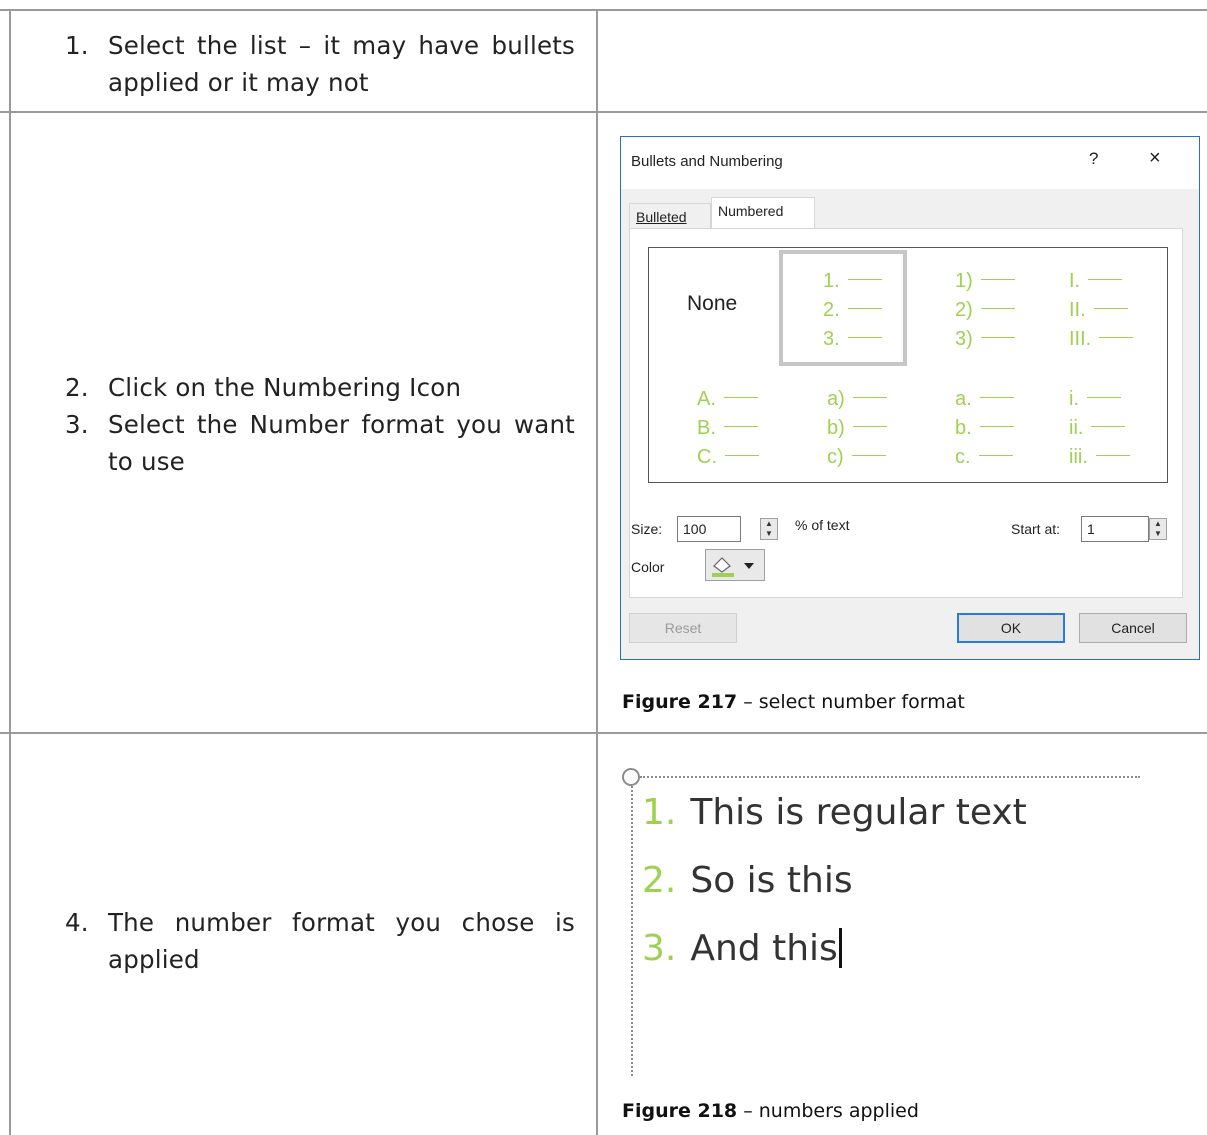  I want to click on paint-bucket-icon, so click(733, 567).